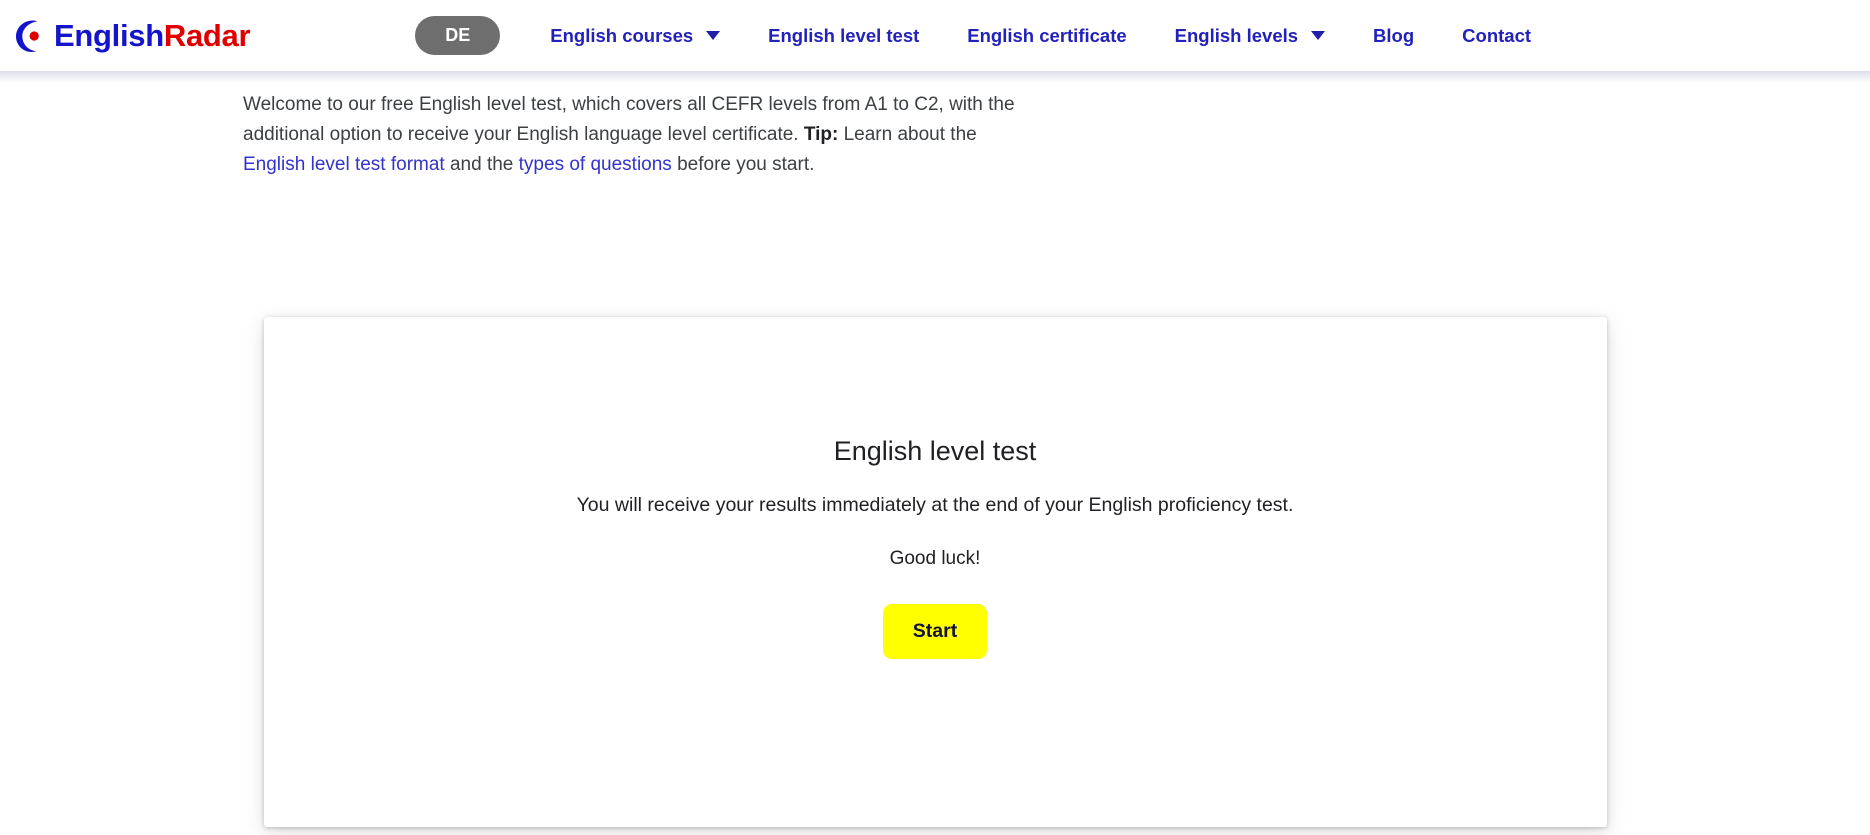 The width and height of the screenshot is (1870, 835). I want to click on nav-item-english-certificate: English certificate, so click(1046, 36).